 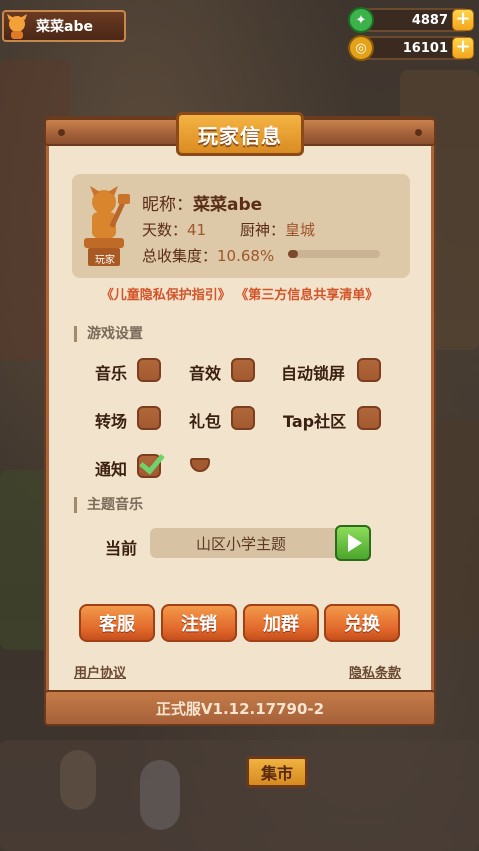 What do you see at coordinates (108, 334) in the screenshot?
I see `game-settings-heading: 游戏设置` at bounding box center [108, 334].